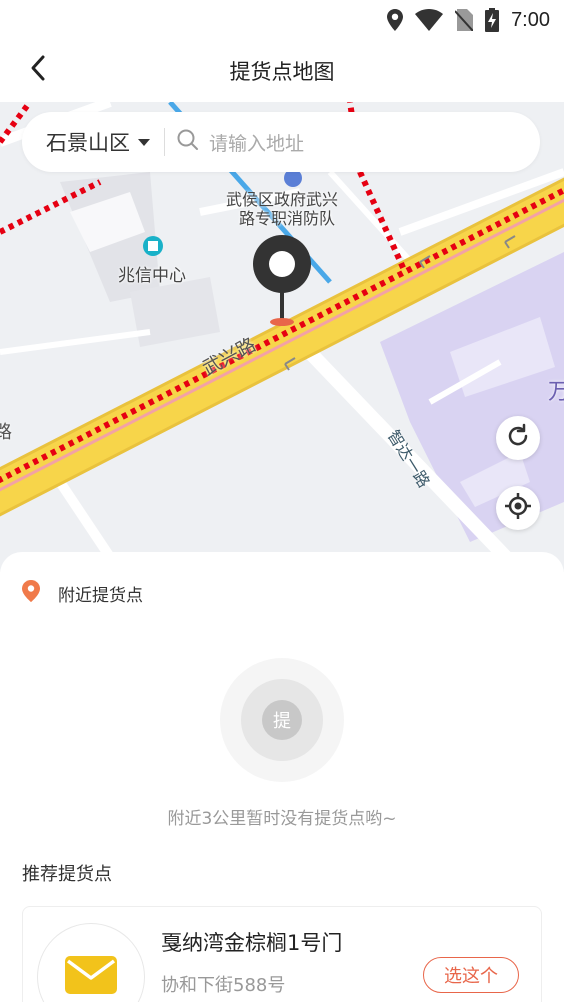 The width and height of the screenshot is (564, 1002). I want to click on wifi-icon, so click(429, 20).